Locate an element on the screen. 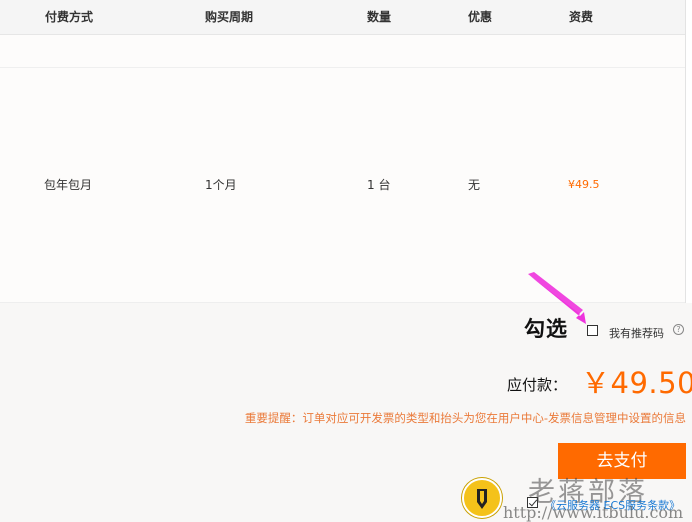 The width and height of the screenshot is (692, 522). cell-period: 1个月 is located at coordinates (221, 185).